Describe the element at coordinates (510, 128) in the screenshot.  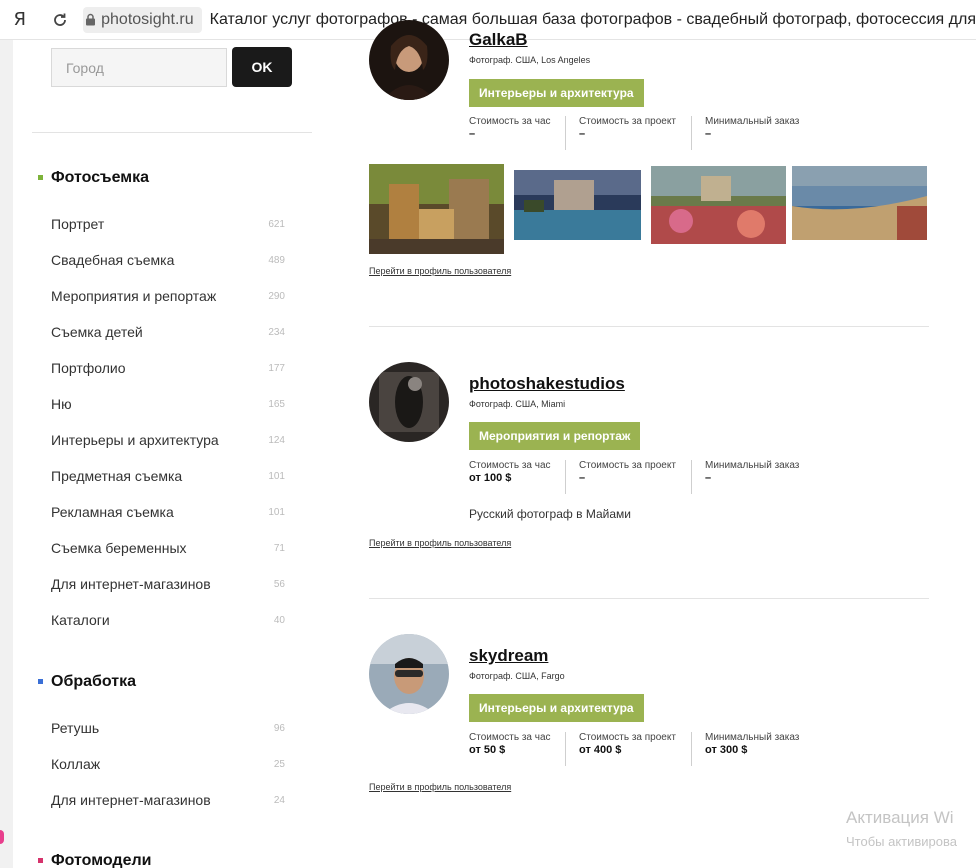
I see `price-per-hour: Стоимость за час –` at that location.